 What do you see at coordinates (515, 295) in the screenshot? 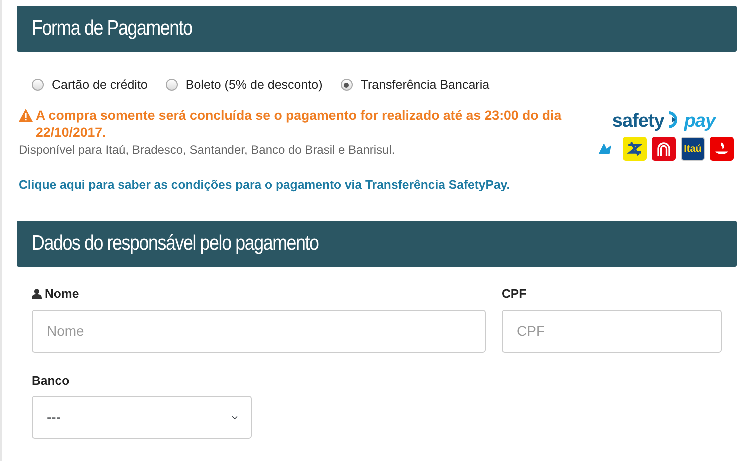
I see `field-label: CPF` at bounding box center [515, 295].